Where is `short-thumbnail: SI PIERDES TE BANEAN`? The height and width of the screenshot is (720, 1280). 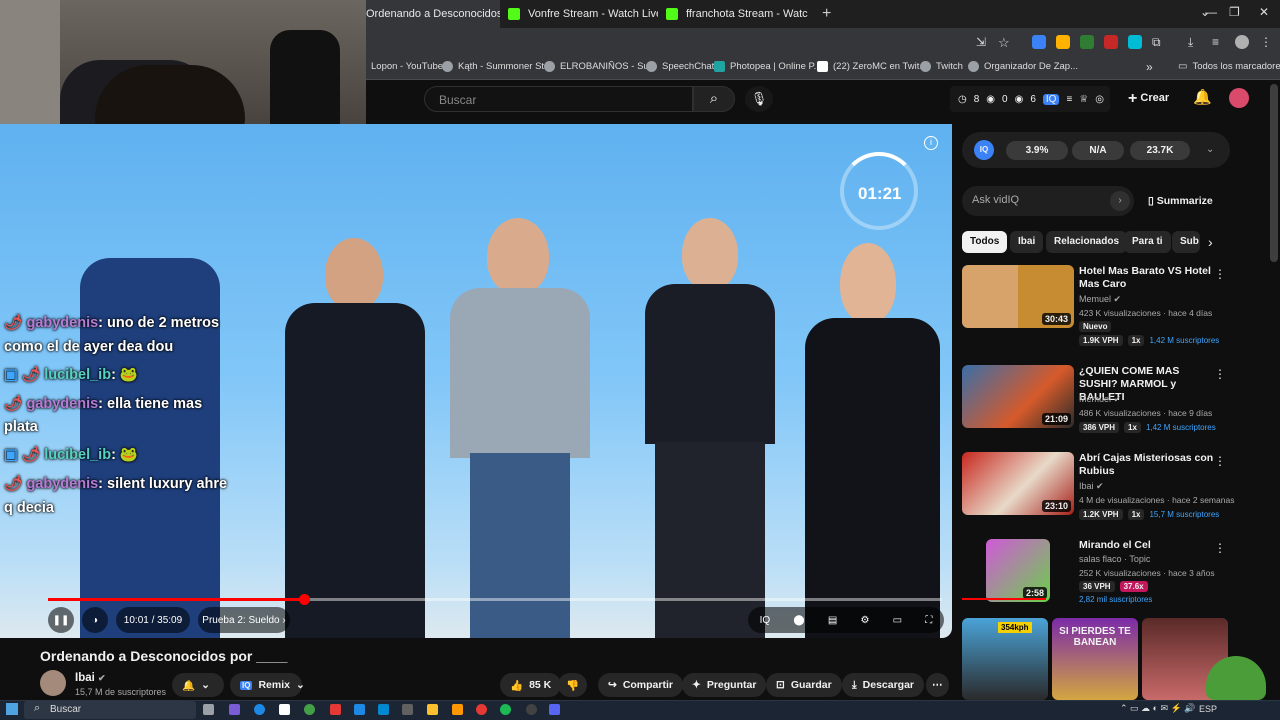 short-thumbnail: SI PIERDES TE BANEAN is located at coordinates (1095, 659).